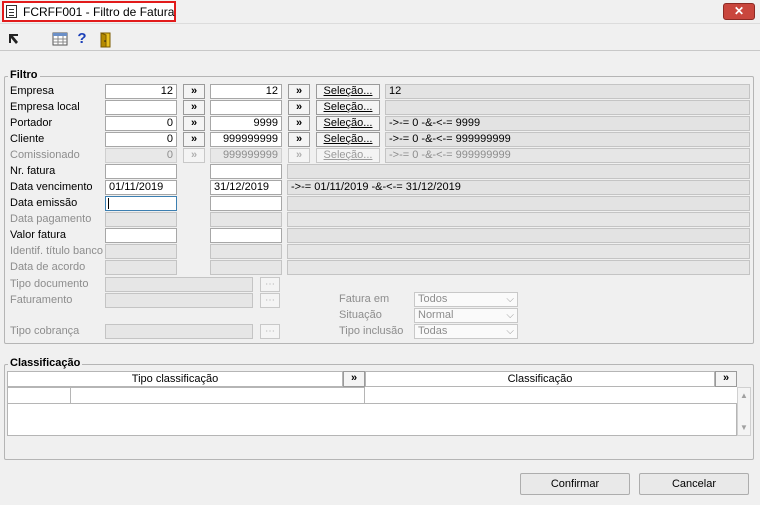  What do you see at coordinates (540, 379) in the screenshot?
I see `column-header-classificacao: Classificação` at bounding box center [540, 379].